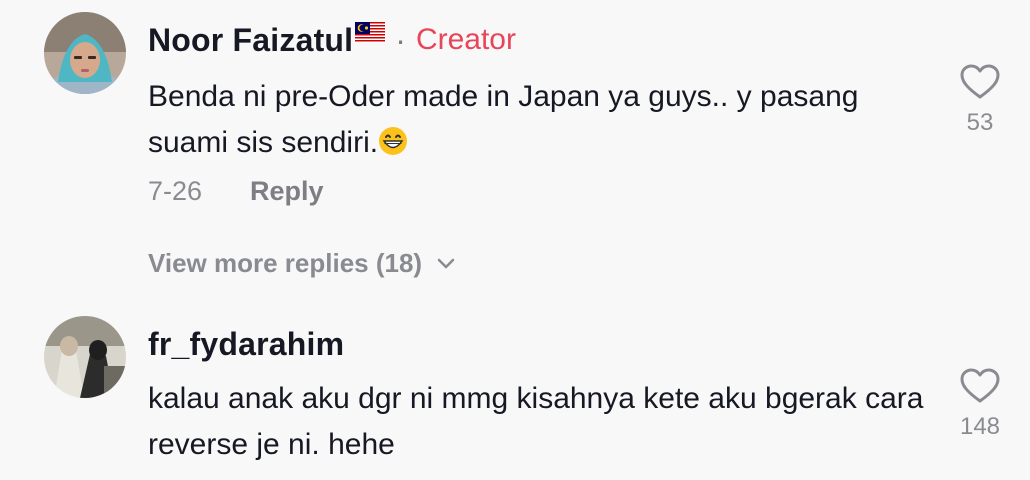 The image size is (1030, 480). Describe the element at coordinates (980, 426) in the screenshot. I see `like-count: 148` at that location.